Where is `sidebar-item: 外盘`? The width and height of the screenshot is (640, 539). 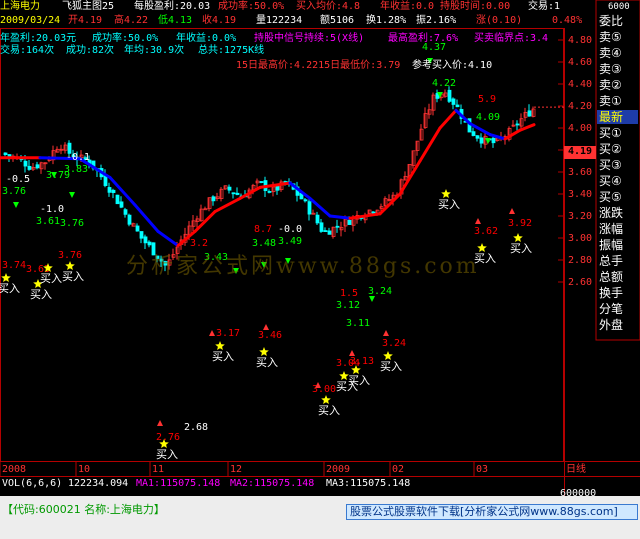 sidebar-item: 外盘 is located at coordinates (617, 325).